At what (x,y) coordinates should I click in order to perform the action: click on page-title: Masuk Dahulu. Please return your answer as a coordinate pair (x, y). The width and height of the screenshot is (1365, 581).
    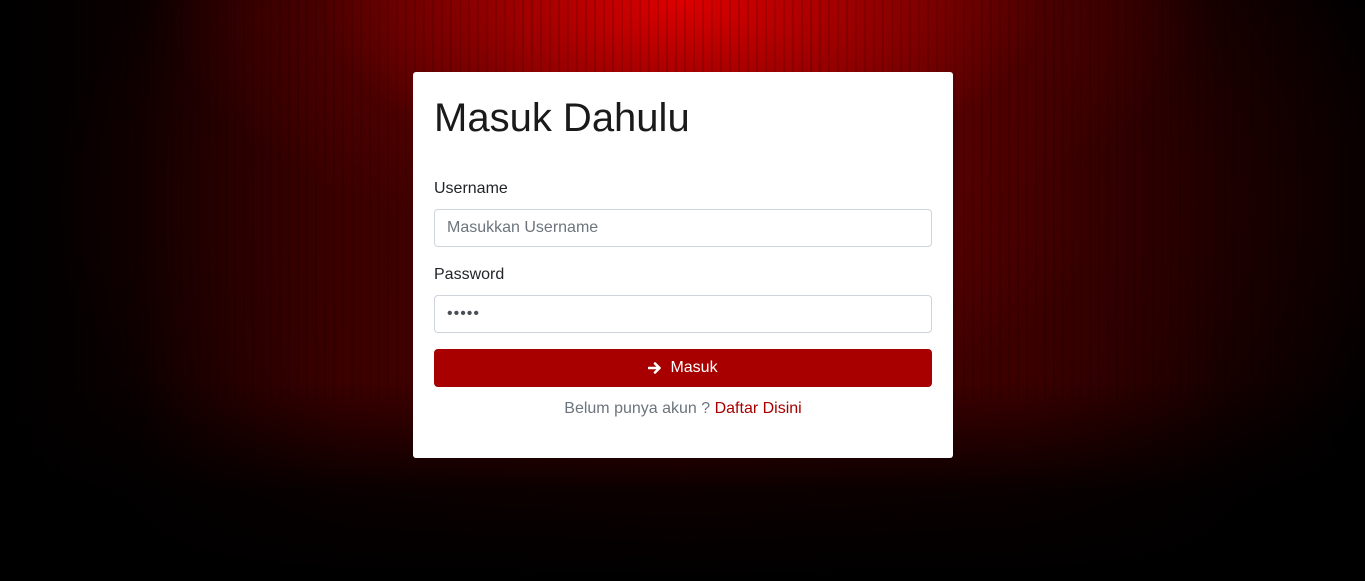
    Looking at the image, I should click on (562, 118).